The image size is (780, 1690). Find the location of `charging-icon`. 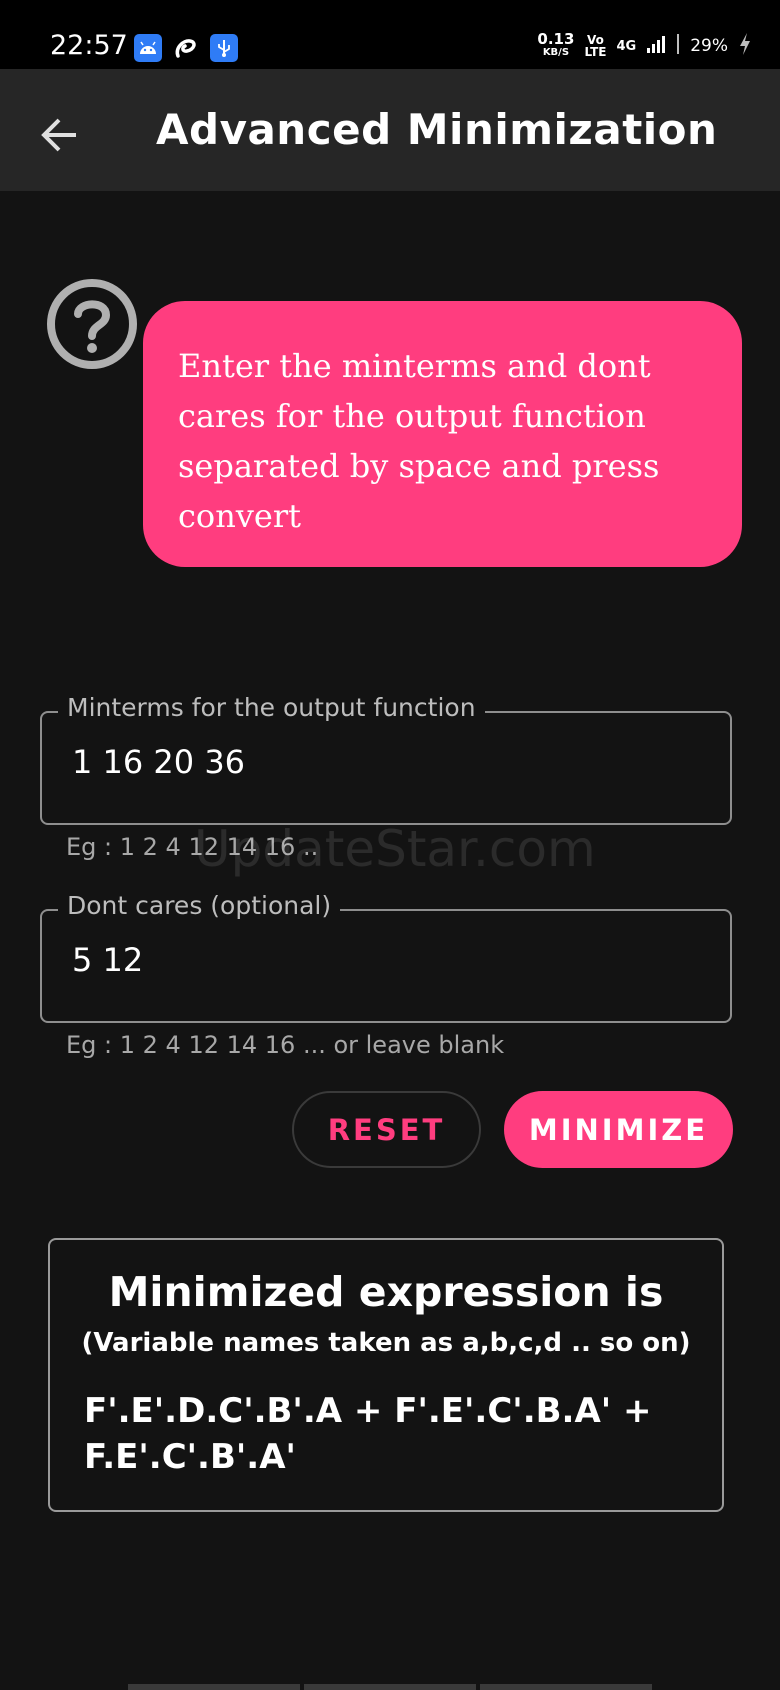

charging-icon is located at coordinates (745, 46).